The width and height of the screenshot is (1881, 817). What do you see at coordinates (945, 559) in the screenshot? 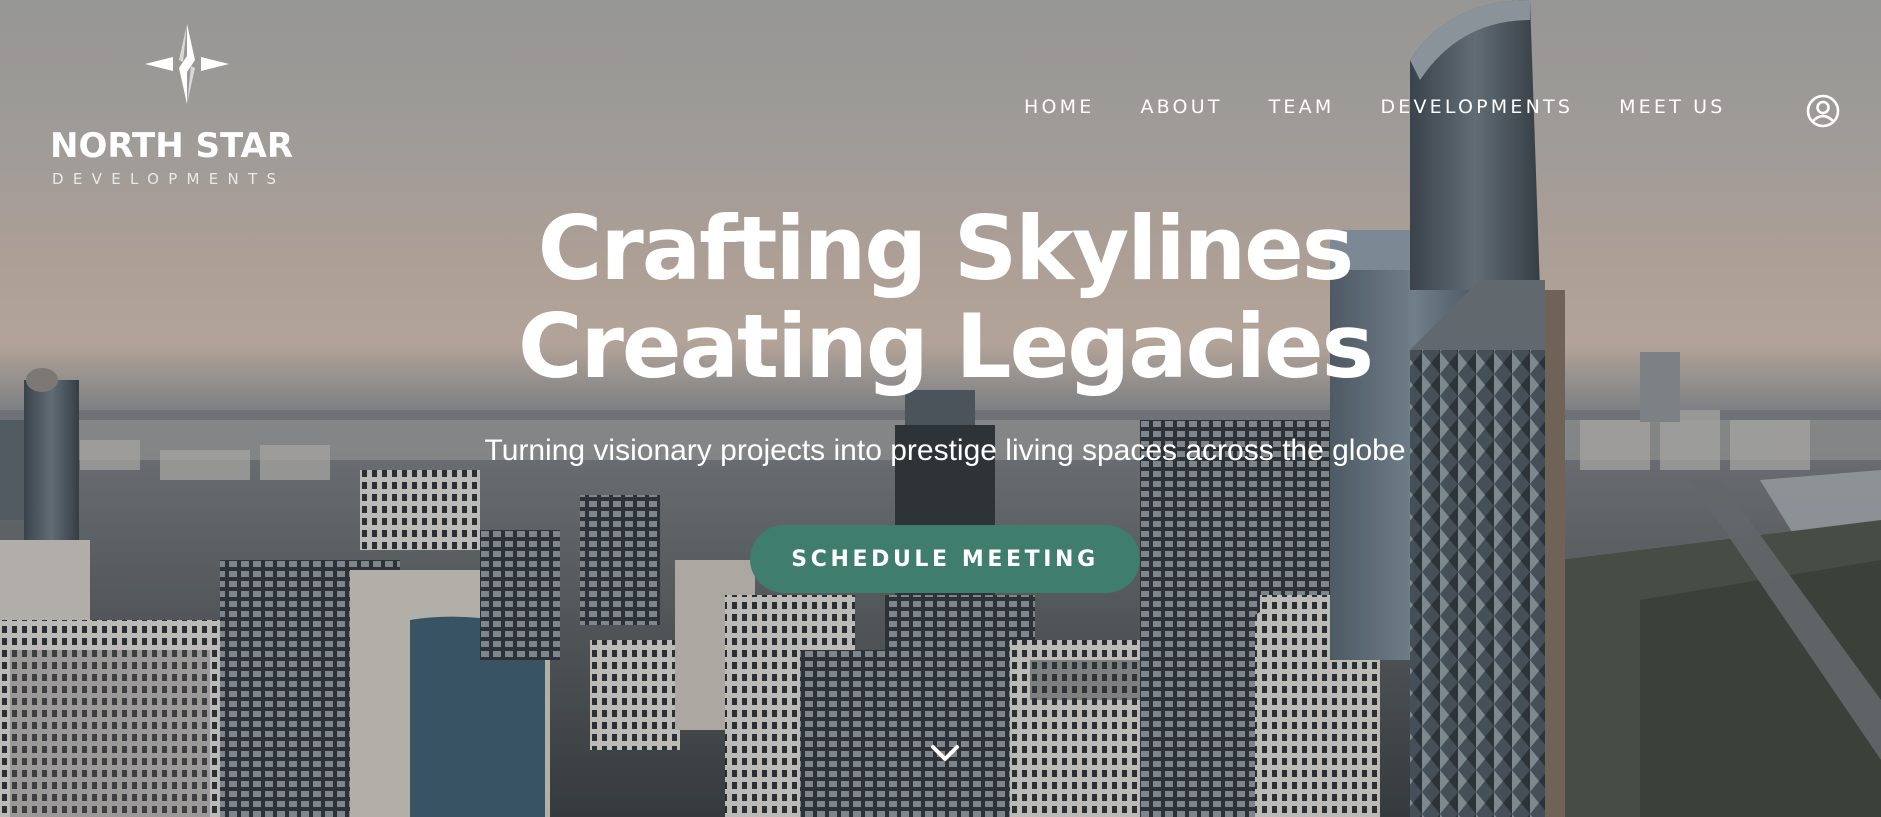
I see `schedule-meeting-button: SCHEDULE MEETING` at bounding box center [945, 559].